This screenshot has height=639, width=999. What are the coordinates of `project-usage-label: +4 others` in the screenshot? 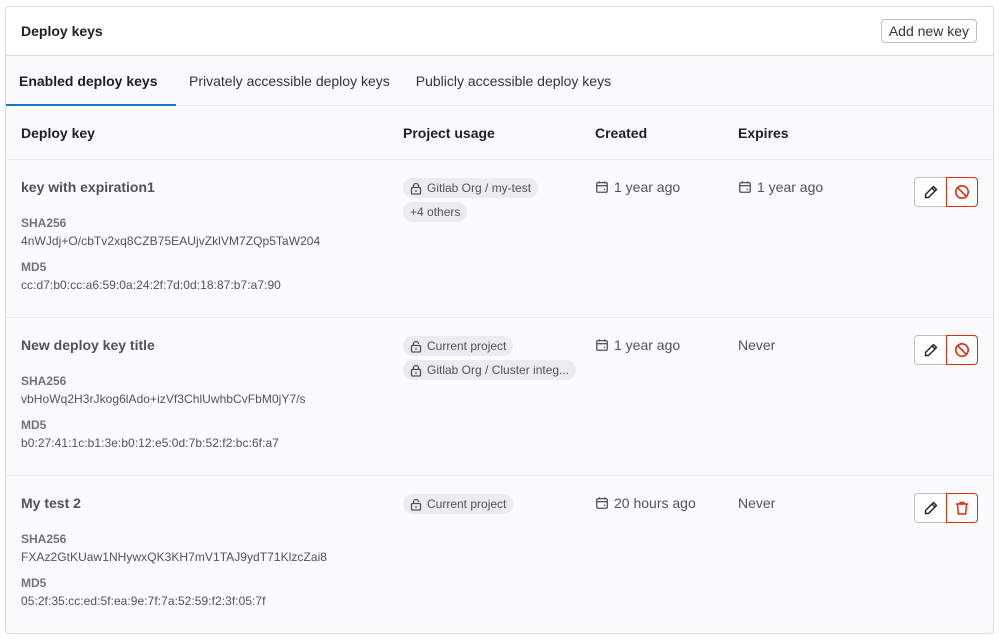 It's located at (435, 212).